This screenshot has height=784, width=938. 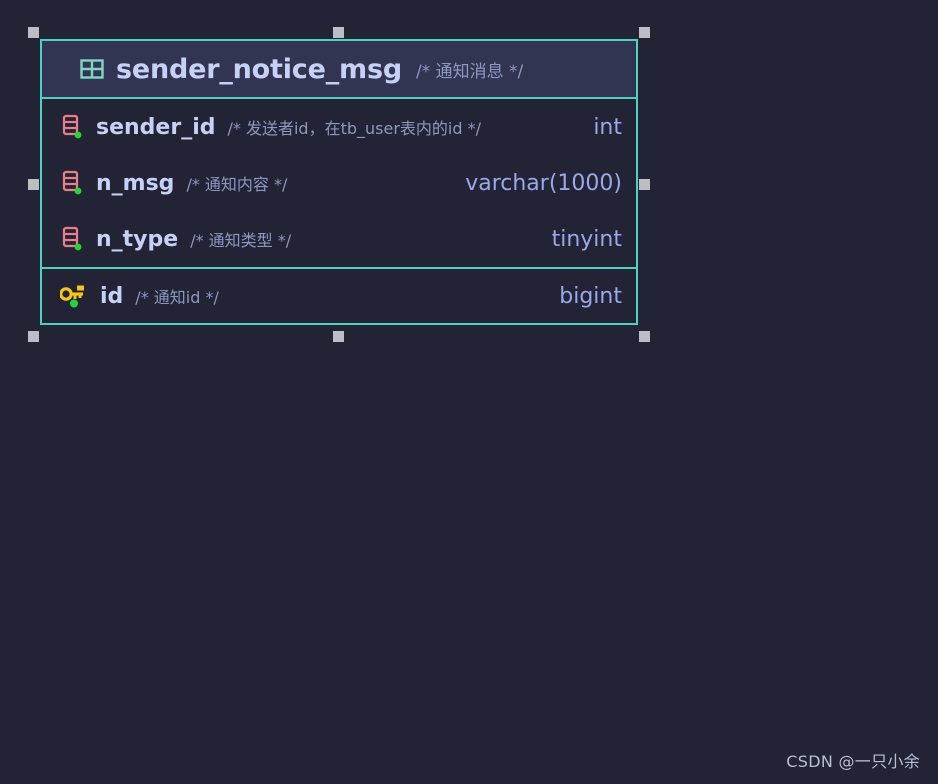 I want to click on column-type: varchar(1000), so click(x=543, y=183).